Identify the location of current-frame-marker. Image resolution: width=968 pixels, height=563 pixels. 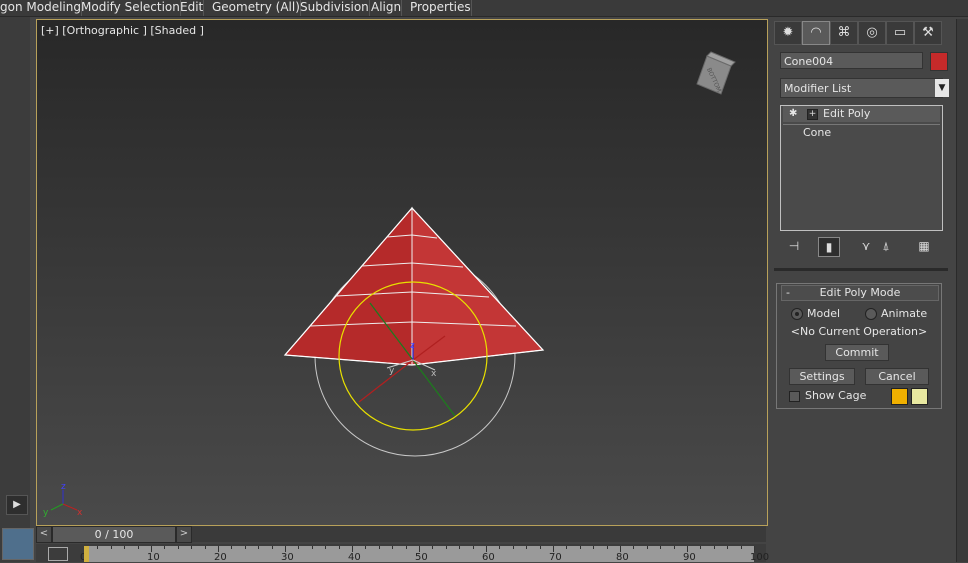
(86, 554).